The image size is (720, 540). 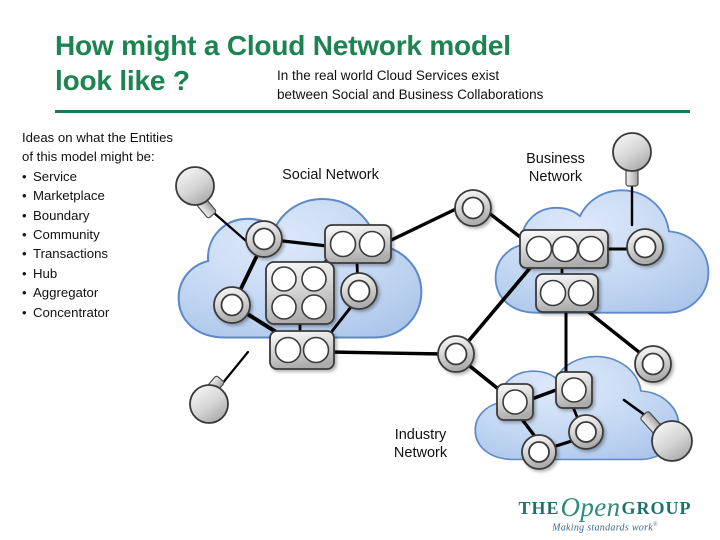 I want to click on list-item: Aggregator, so click(x=129, y=292).